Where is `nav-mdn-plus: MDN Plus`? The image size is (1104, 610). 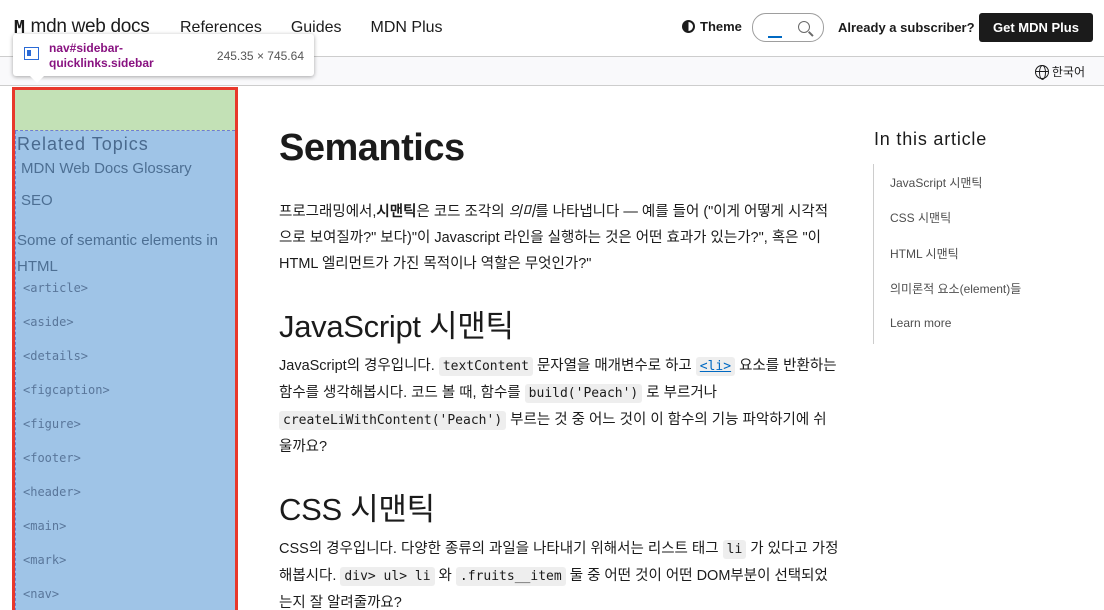
nav-mdn-plus: MDN Plus is located at coordinates (407, 28).